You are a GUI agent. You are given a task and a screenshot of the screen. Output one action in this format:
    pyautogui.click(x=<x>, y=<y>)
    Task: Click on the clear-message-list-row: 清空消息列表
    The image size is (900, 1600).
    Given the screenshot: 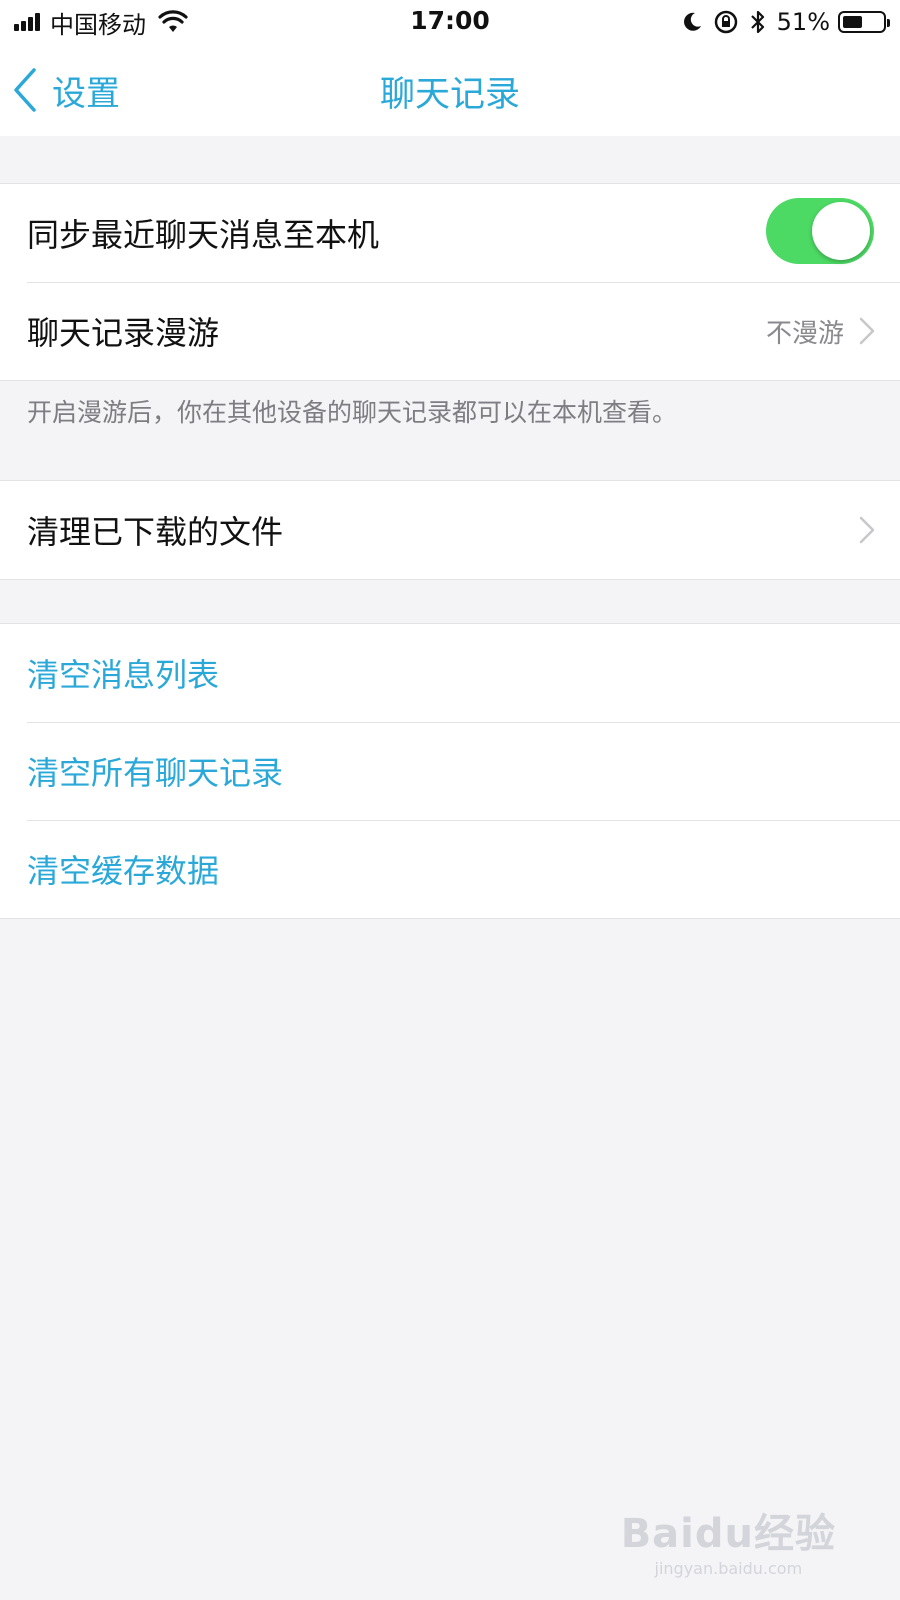 What is the action you would take?
    pyautogui.click(x=450, y=673)
    